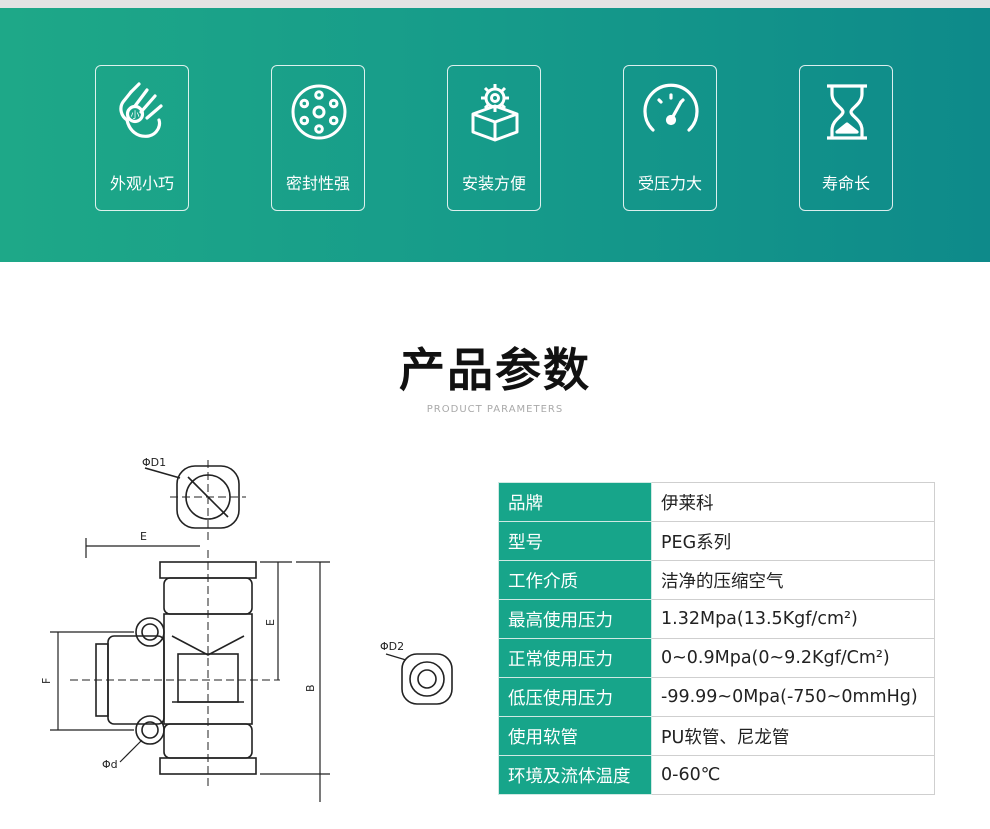 Image resolution: width=990 pixels, height=829 pixels. What do you see at coordinates (495, 113) in the screenshot?
I see `gear-box-icon` at bounding box center [495, 113].